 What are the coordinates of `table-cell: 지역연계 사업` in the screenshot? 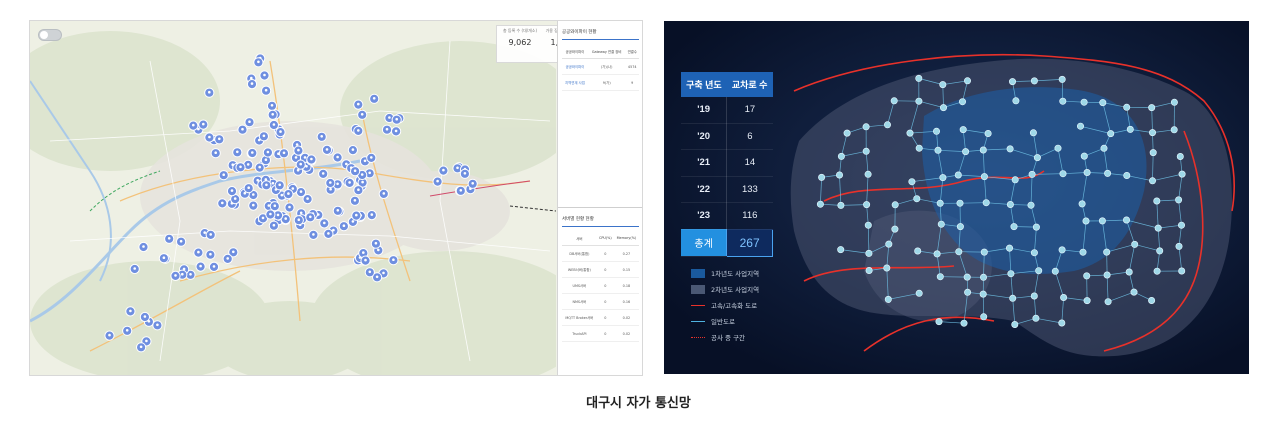 It's located at (575, 82).